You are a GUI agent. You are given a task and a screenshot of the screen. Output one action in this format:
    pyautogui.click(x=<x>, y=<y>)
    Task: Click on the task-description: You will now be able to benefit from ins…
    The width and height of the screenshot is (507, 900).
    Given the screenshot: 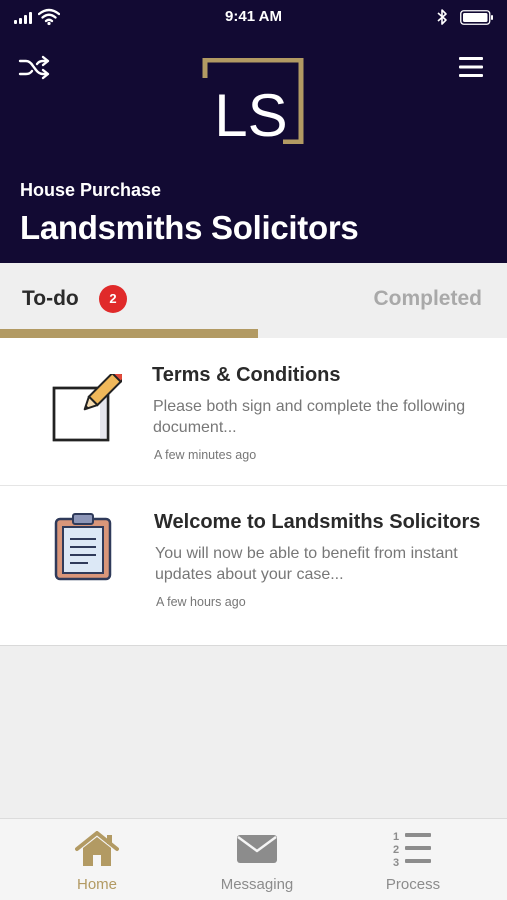 What is the action you would take?
    pyautogui.click(x=306, y=564)
    